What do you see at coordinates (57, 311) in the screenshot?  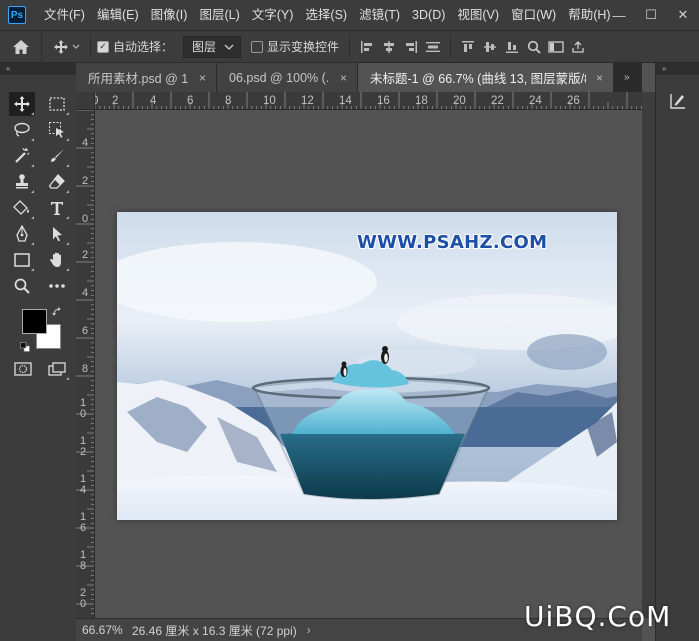 I see `swap-colors-icon` at bounding box center [57, 311].